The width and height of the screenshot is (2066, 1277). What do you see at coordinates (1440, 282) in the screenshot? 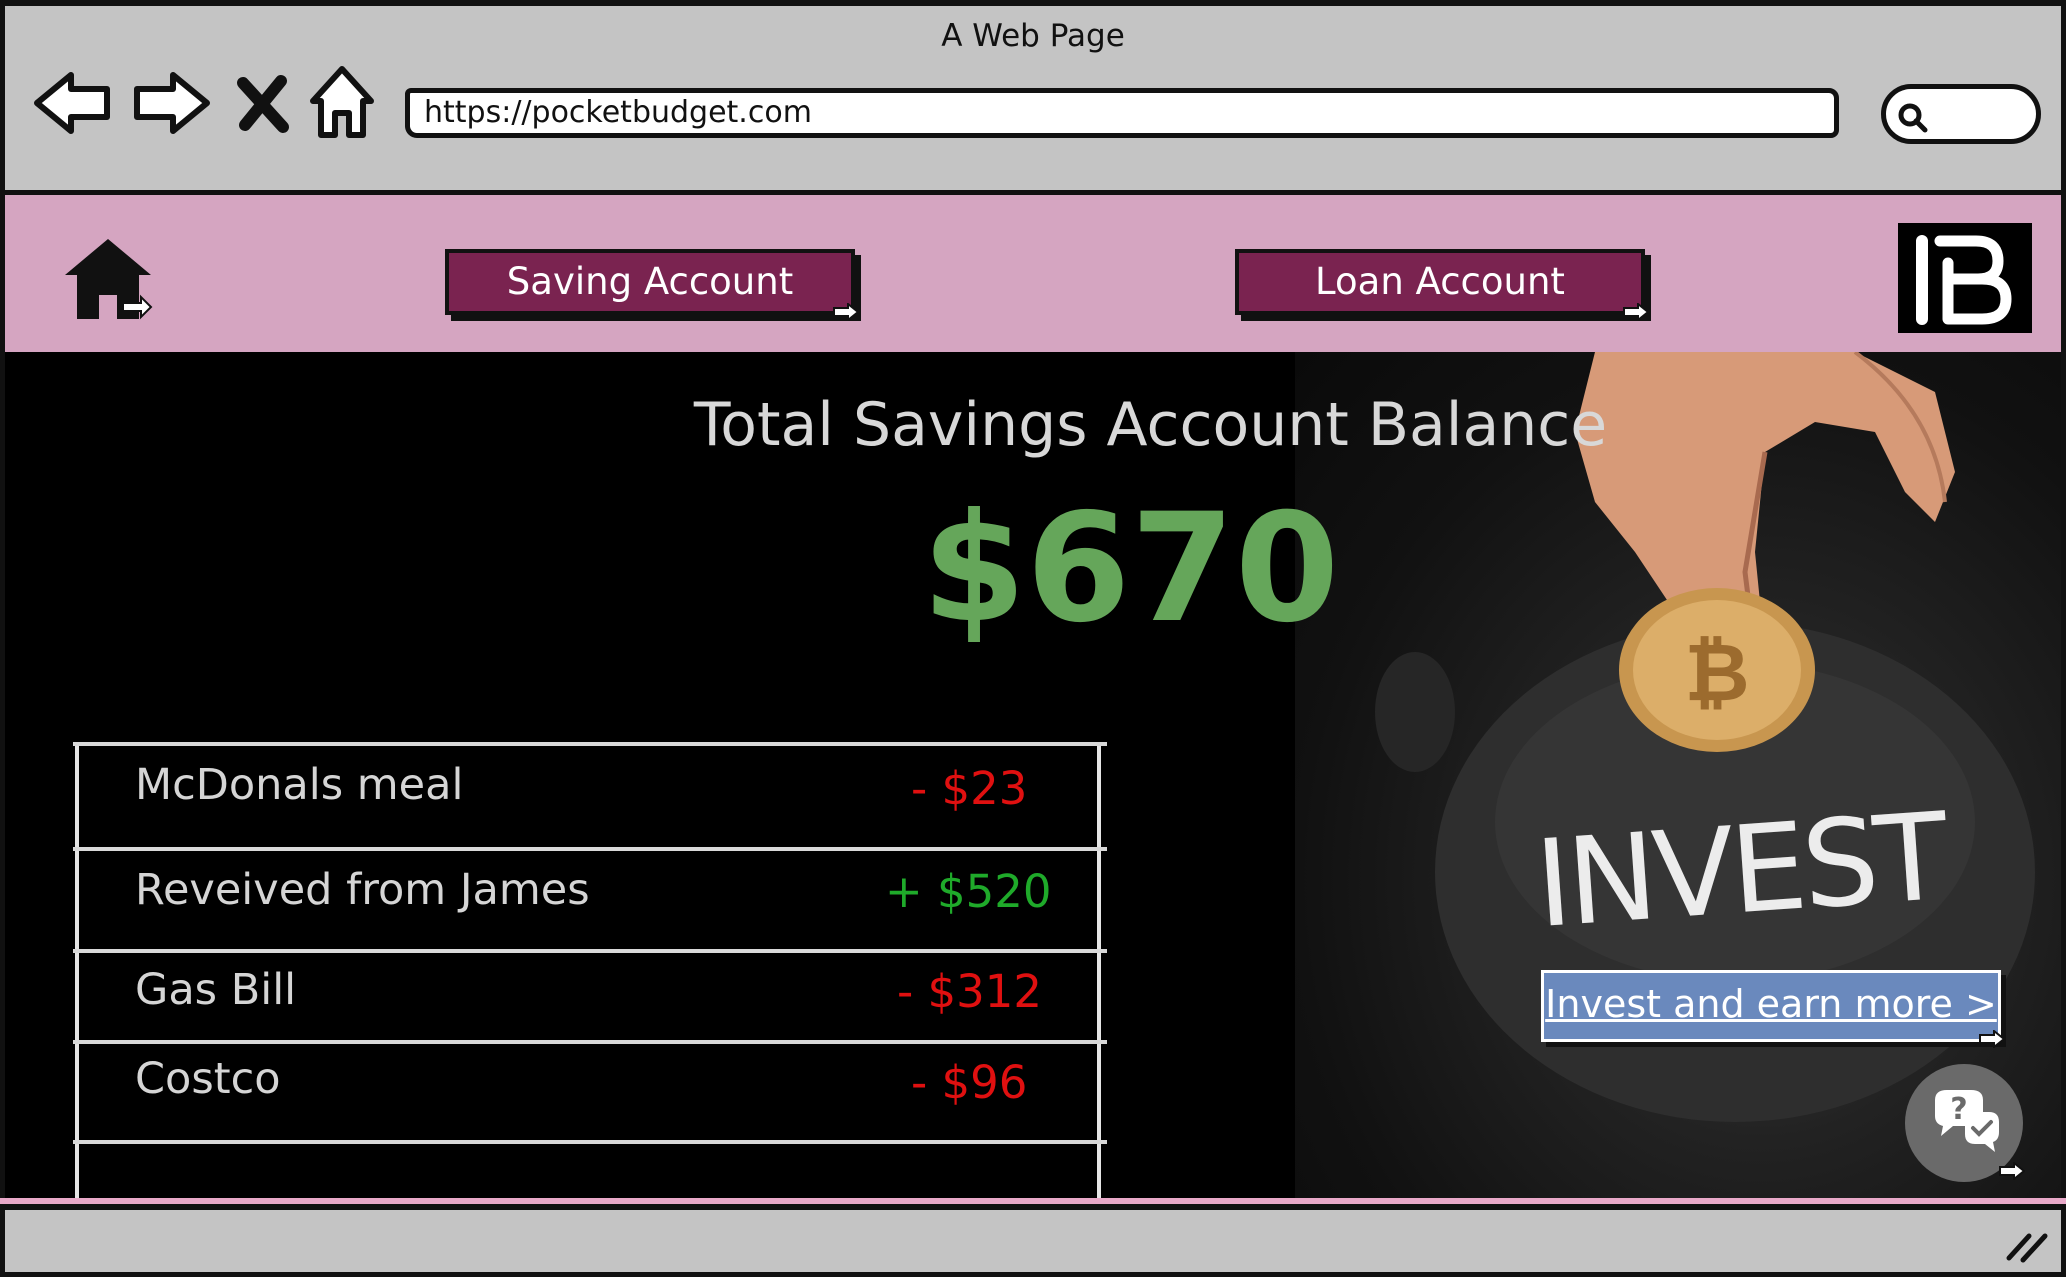
I see `tab-loan-account: Loan Account` at bounding box center [1440, 282].